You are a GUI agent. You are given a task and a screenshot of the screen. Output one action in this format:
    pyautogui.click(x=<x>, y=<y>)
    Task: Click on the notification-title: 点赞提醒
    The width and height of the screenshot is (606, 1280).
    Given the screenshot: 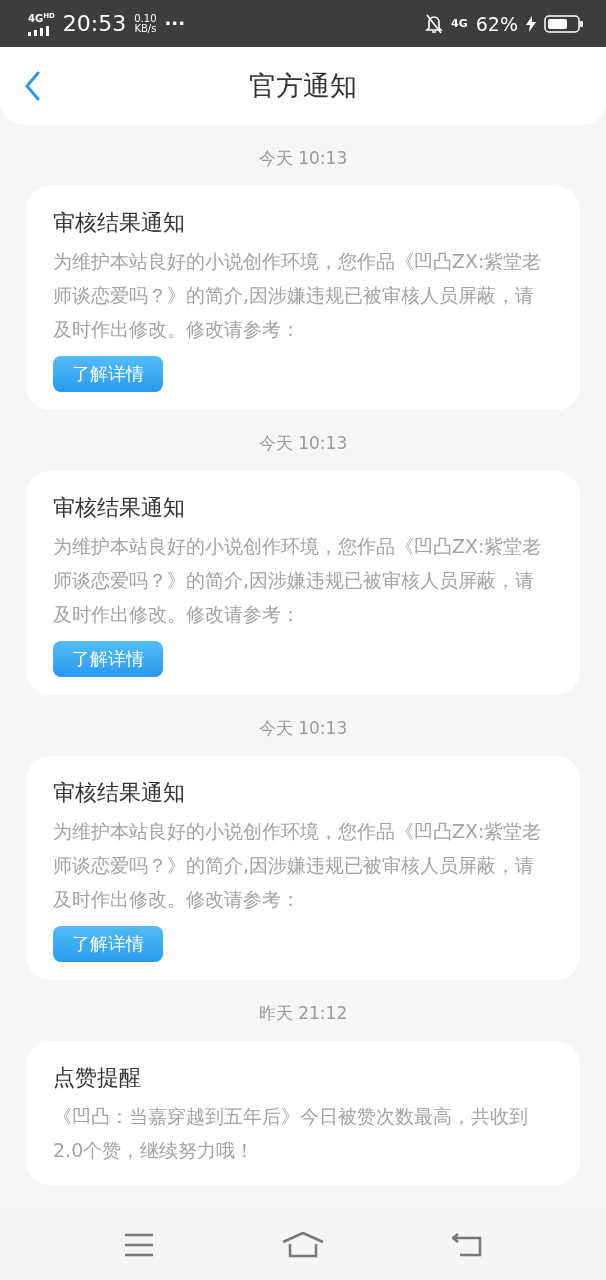 What is the action you would take?
    pyautogui.click(x=97, y=1078)
    